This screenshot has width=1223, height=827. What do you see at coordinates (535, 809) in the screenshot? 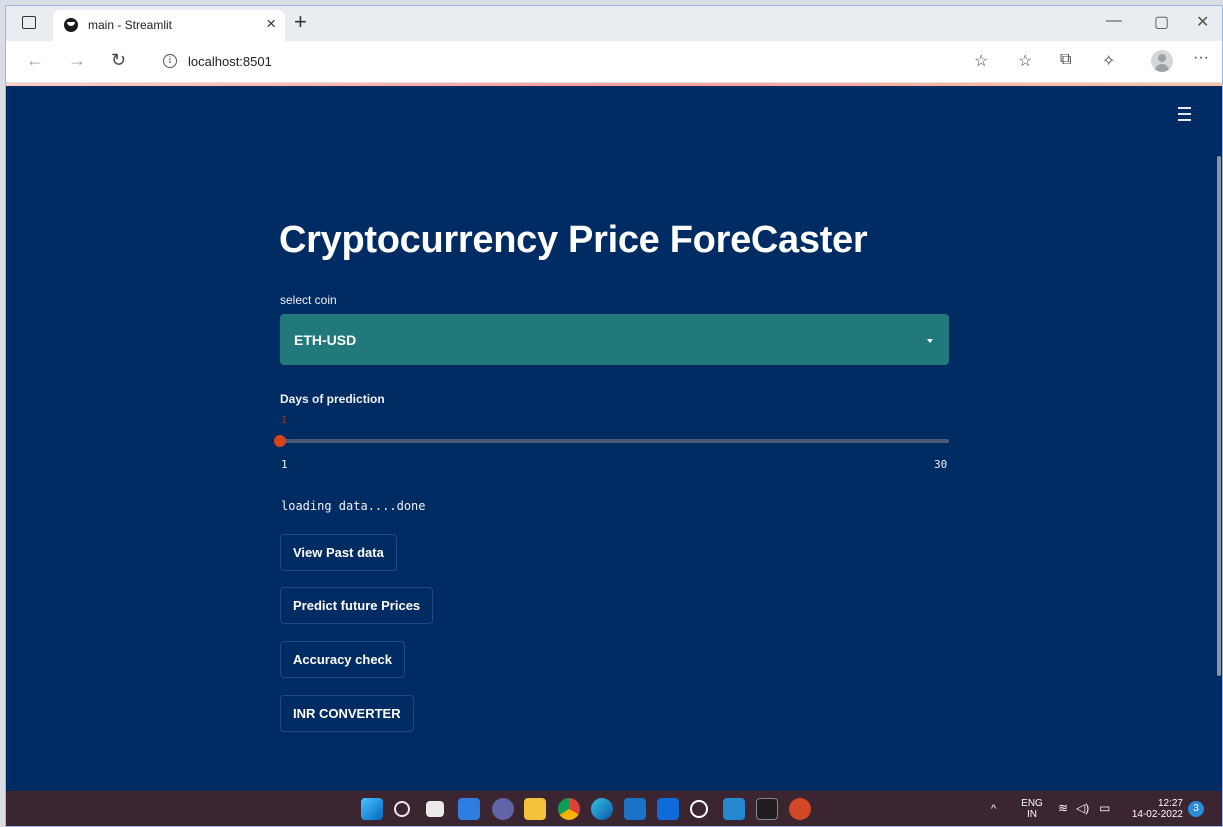
I see `file-explorer-icon` at bounding box center [535, 809].